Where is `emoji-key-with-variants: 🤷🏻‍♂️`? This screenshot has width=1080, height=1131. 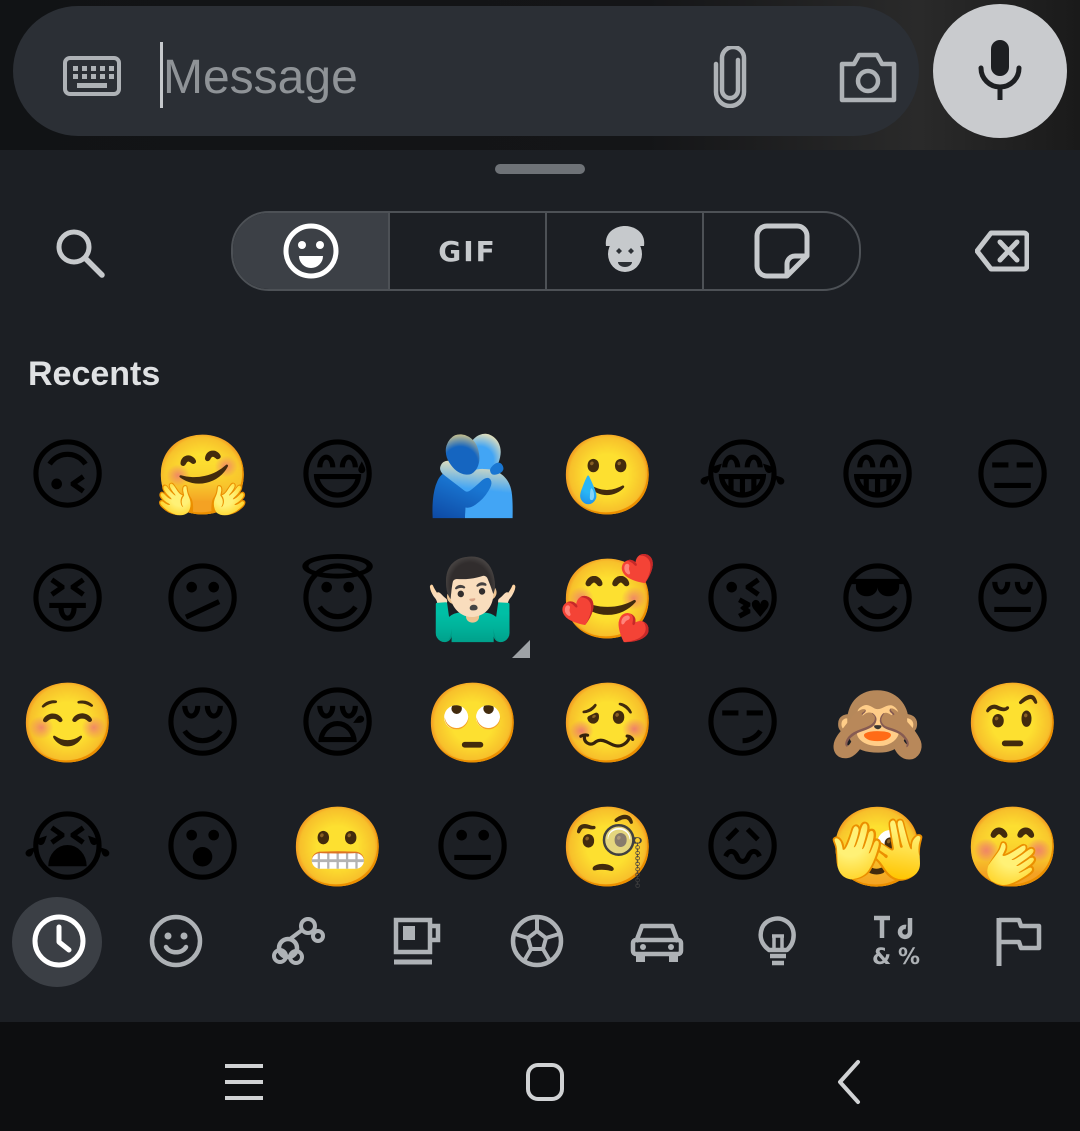 emoji-key-with-variants: 🤷🏻‍♂️ is located at coordinates (472, 600).